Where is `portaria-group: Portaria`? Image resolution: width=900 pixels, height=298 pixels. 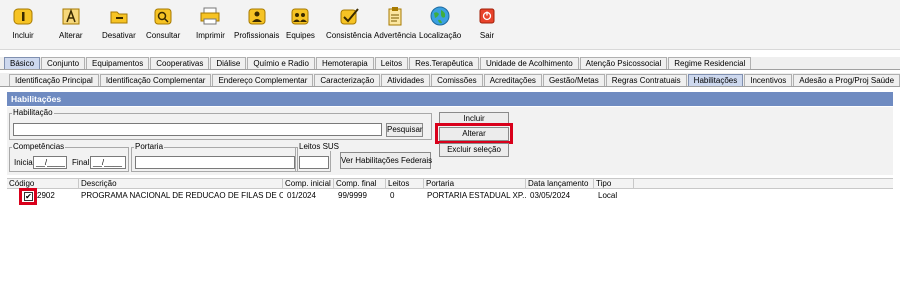 portaria-group: Portaria is located at coordinates (214, 157).